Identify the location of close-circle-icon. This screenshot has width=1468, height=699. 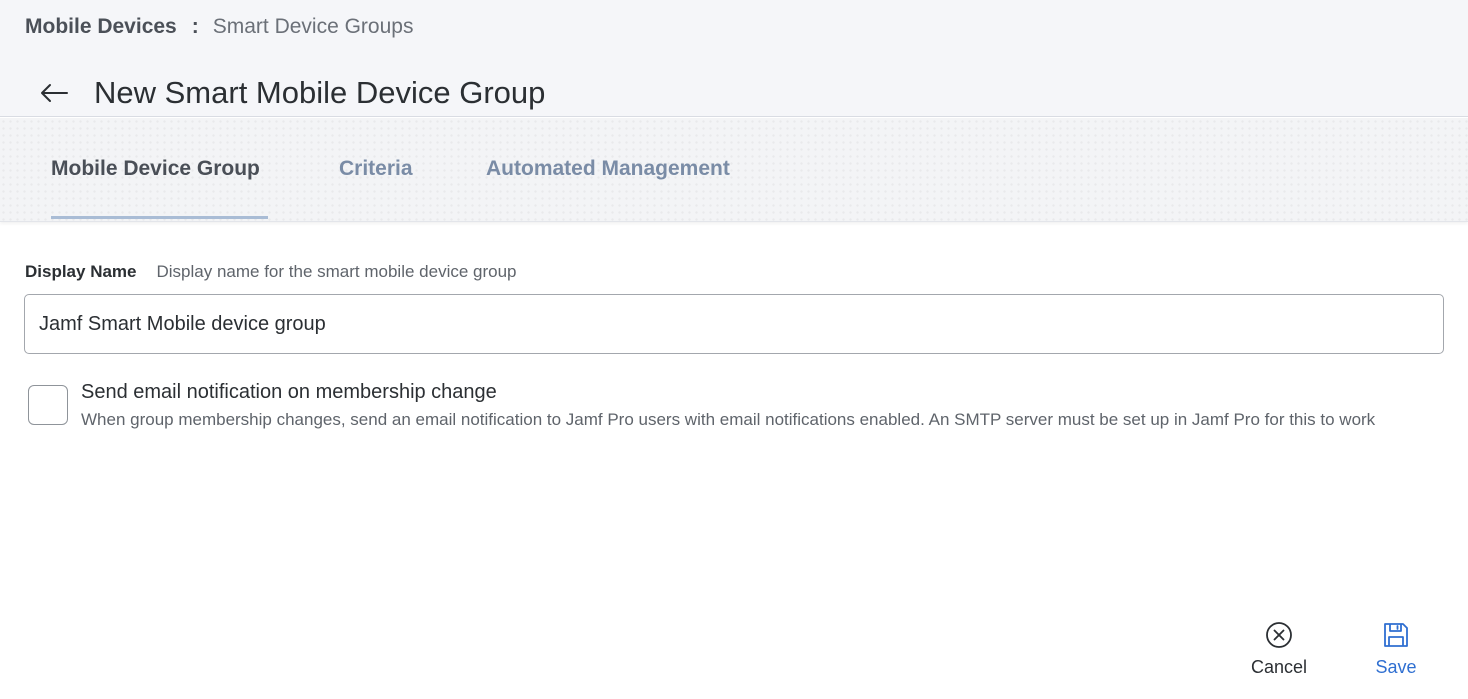
(1279, 635).